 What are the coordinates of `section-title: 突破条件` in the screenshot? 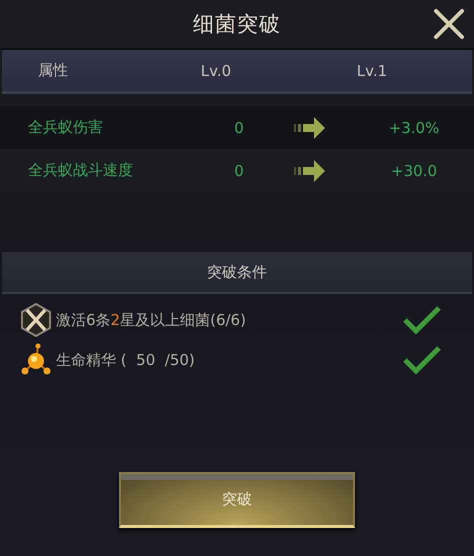 It's located at (237, 272).